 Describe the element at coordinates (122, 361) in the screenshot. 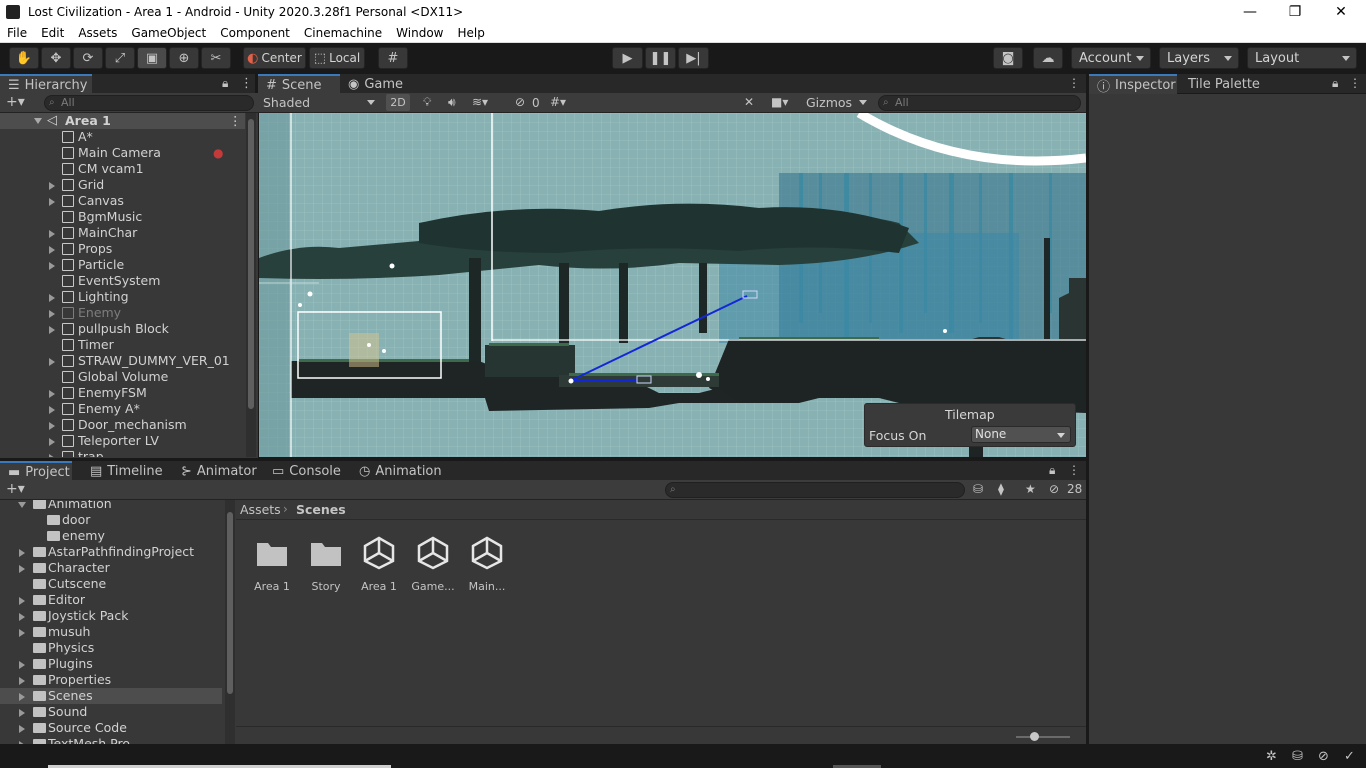

I see `hierarchy-item: STRAW_DUMMY_VER_01` at that location.